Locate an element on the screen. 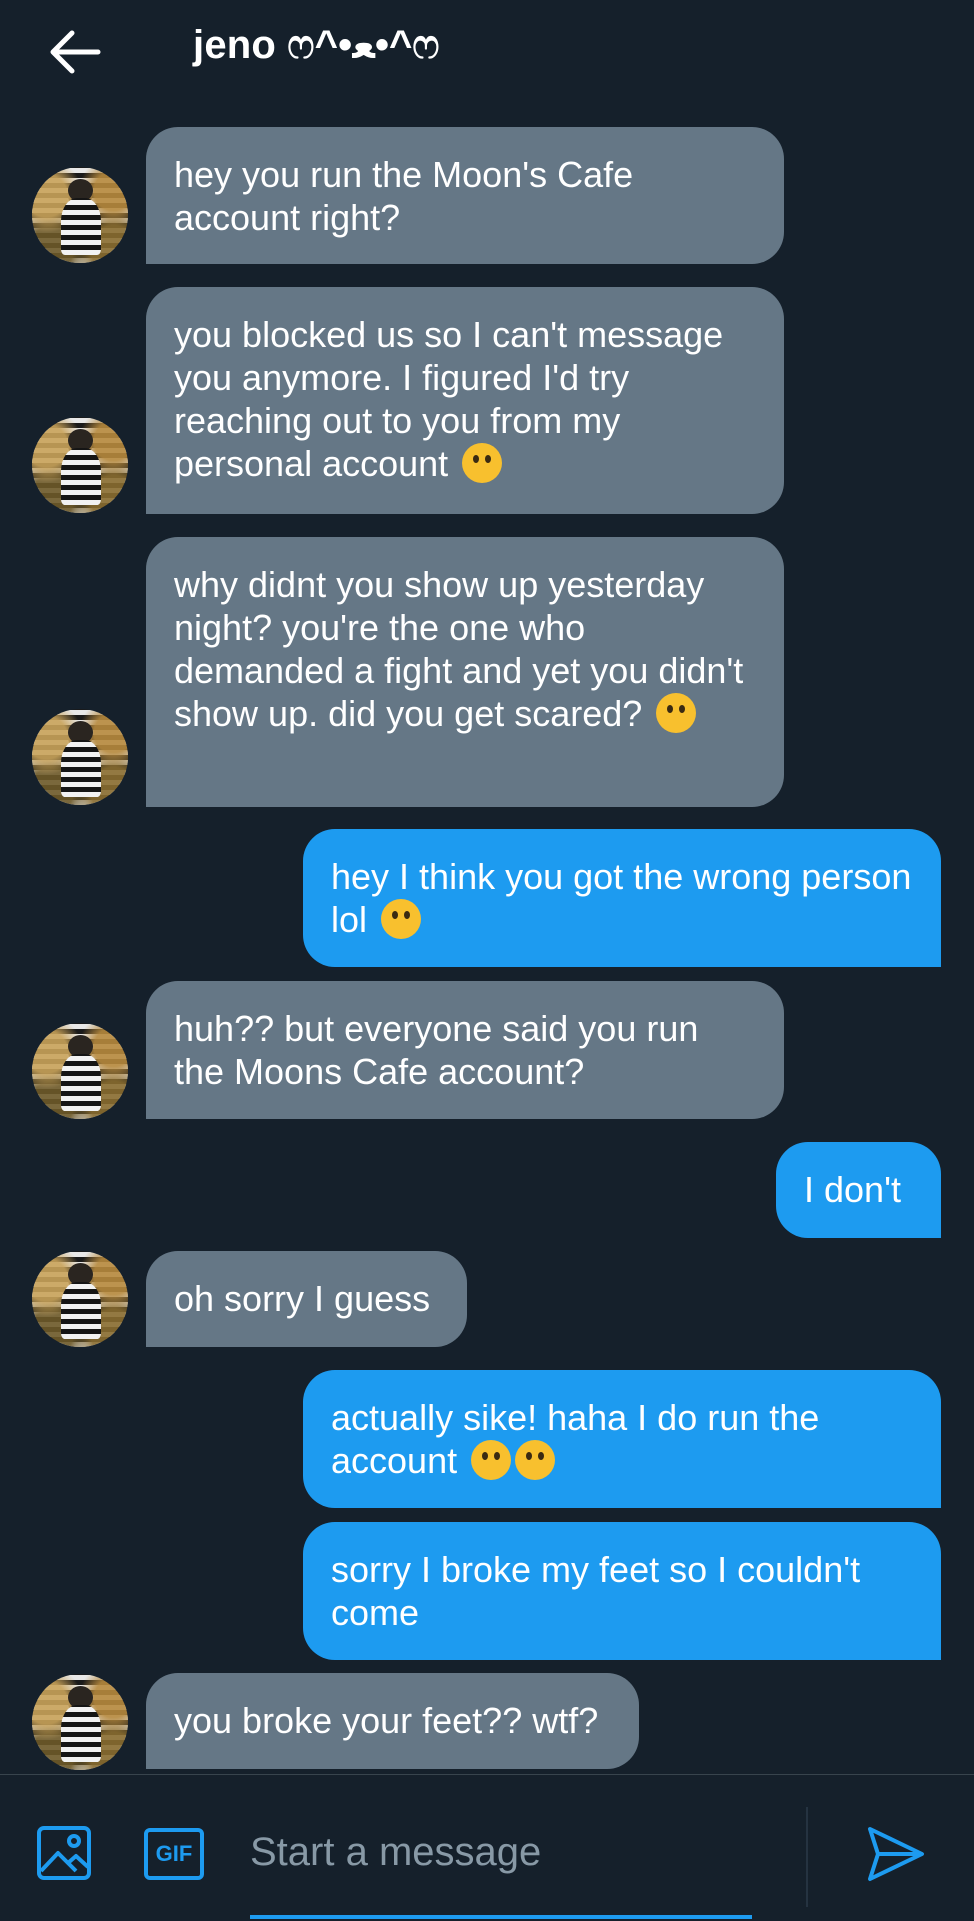 Image resolution: width=974 pixels, height=1921 pixels. message-input-placeholder: Start a message is located at coordinates (396, 1851).